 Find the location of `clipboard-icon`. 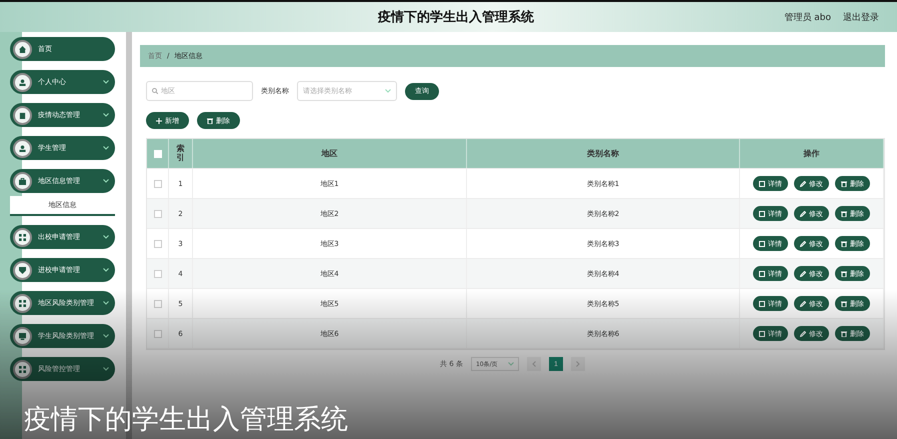

clipboard-icon is located at coordinates (22, 115).